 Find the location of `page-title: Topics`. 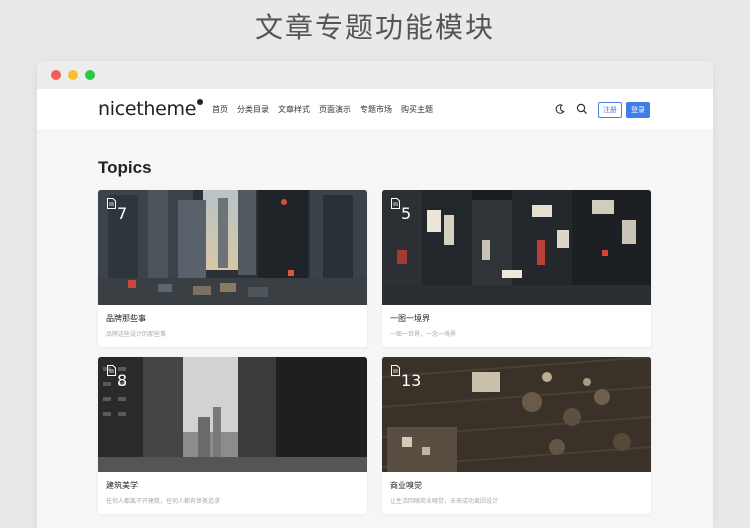

page-title: Topics is located at coordinates (125, 167).